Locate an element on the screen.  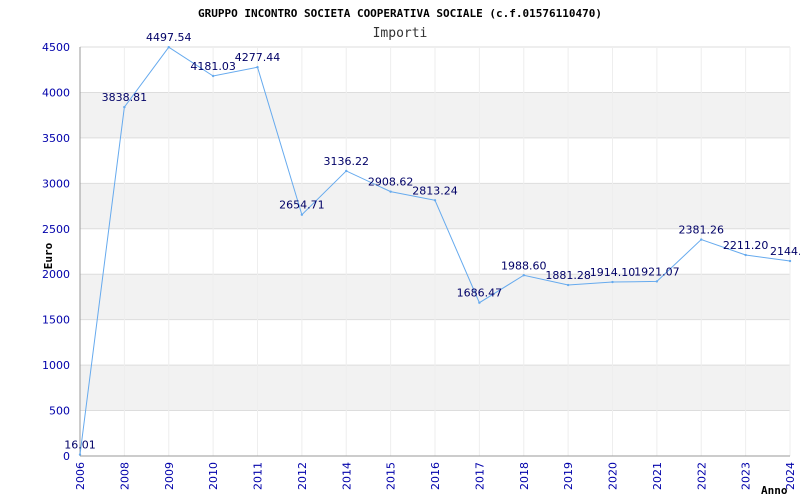
data-label: 2144.9 is located at coordinates (785, 251).